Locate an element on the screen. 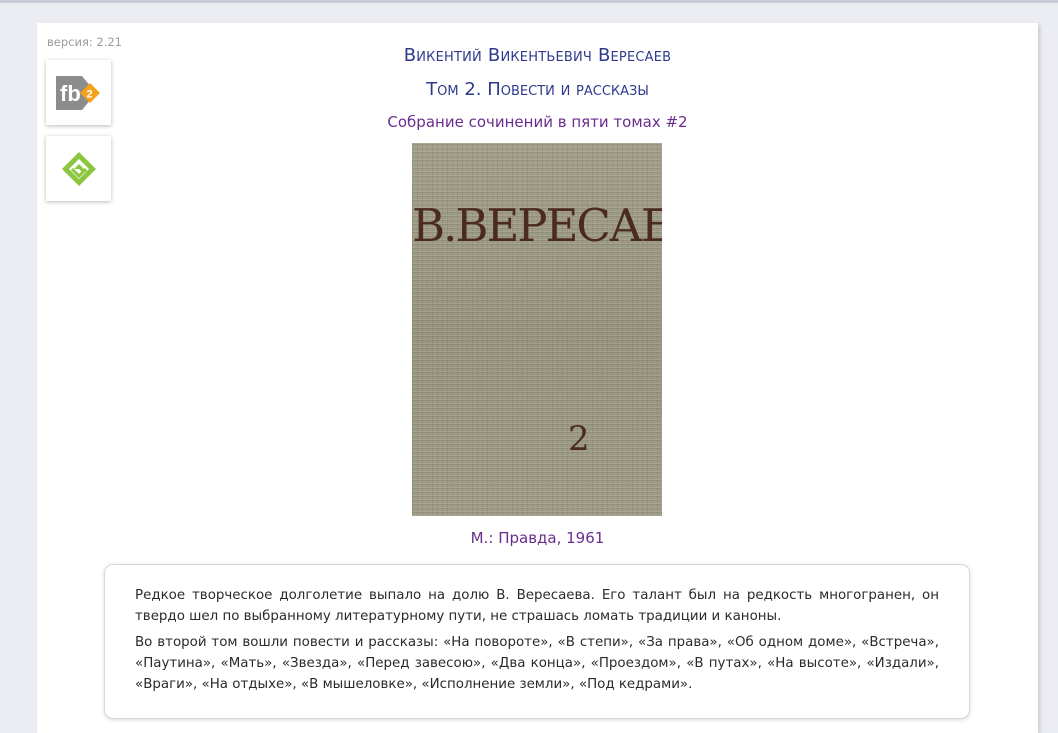  book-publisher: М.: Правда, 1961 is located at coordinates (537, 538).